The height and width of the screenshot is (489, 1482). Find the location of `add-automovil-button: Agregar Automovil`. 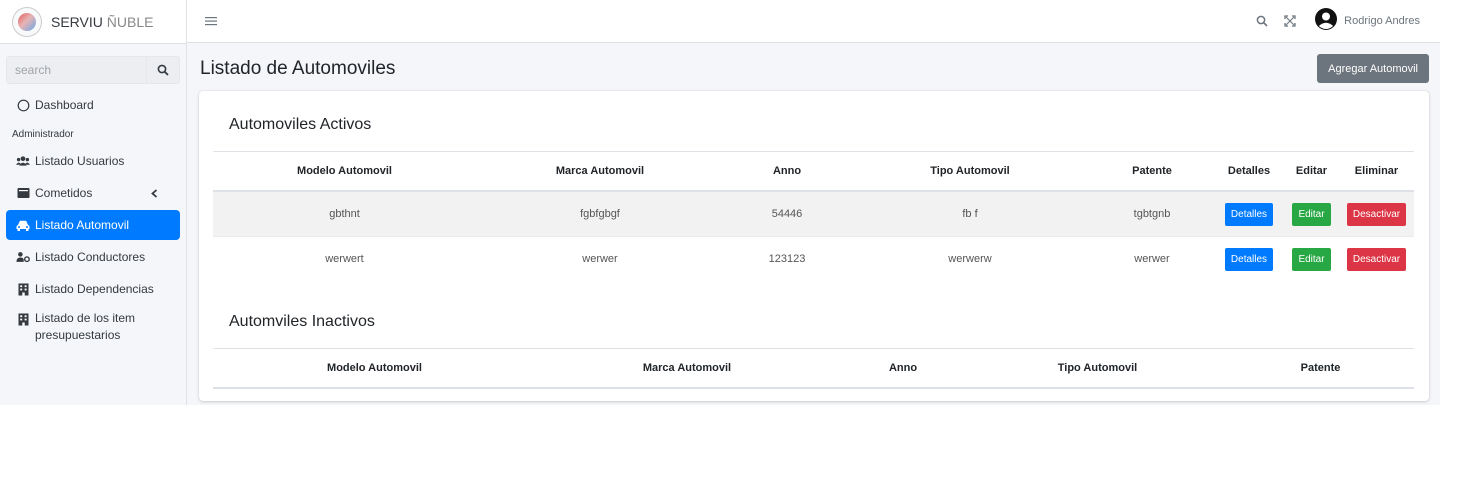

add-automovil-button: Agregar Automovil is located at coordinates (1373, 68).